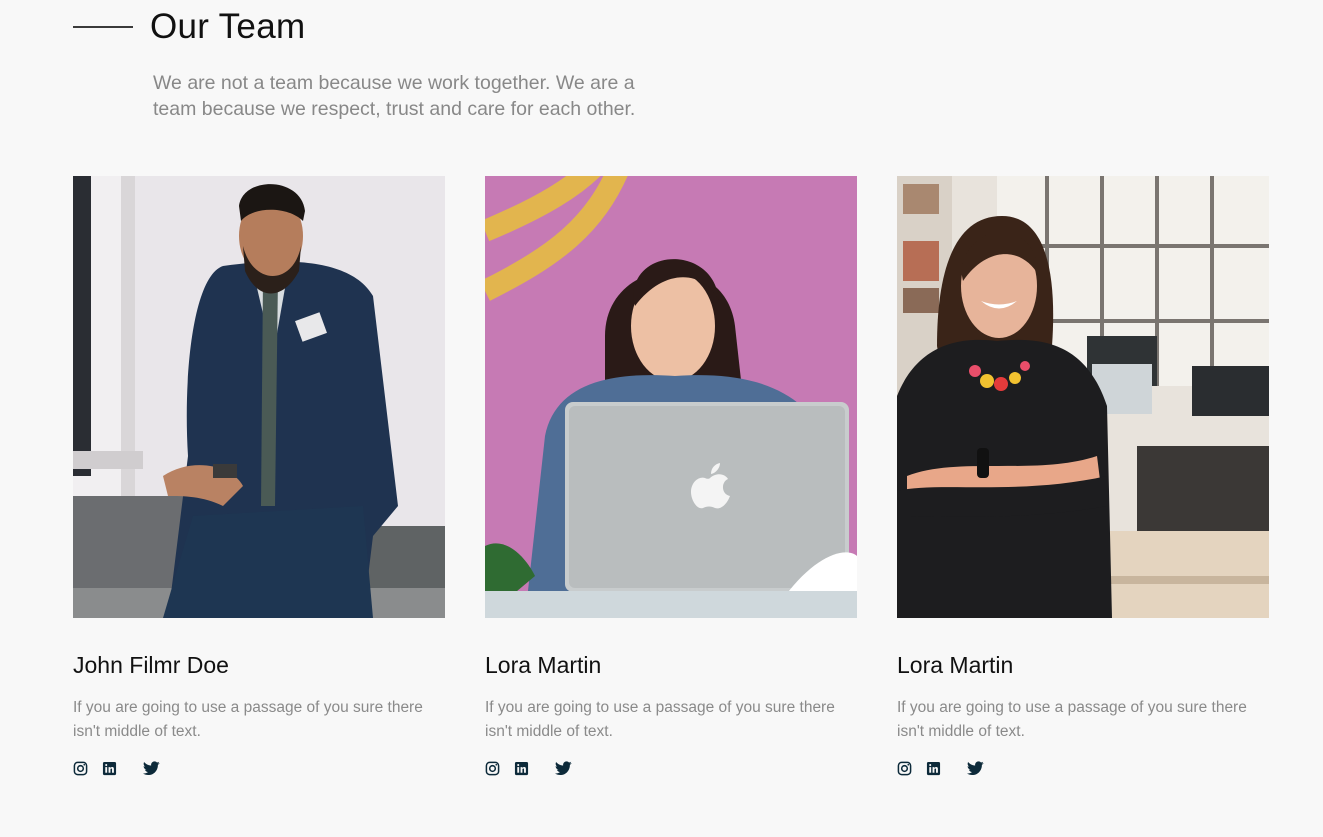  I want to click on heading-divider, so click(103, 27).